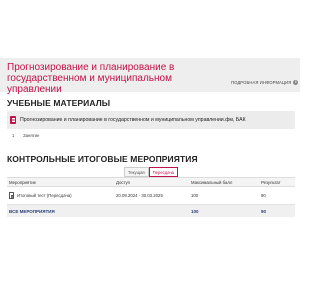  I want to click on test-icon, so click(11, 195).